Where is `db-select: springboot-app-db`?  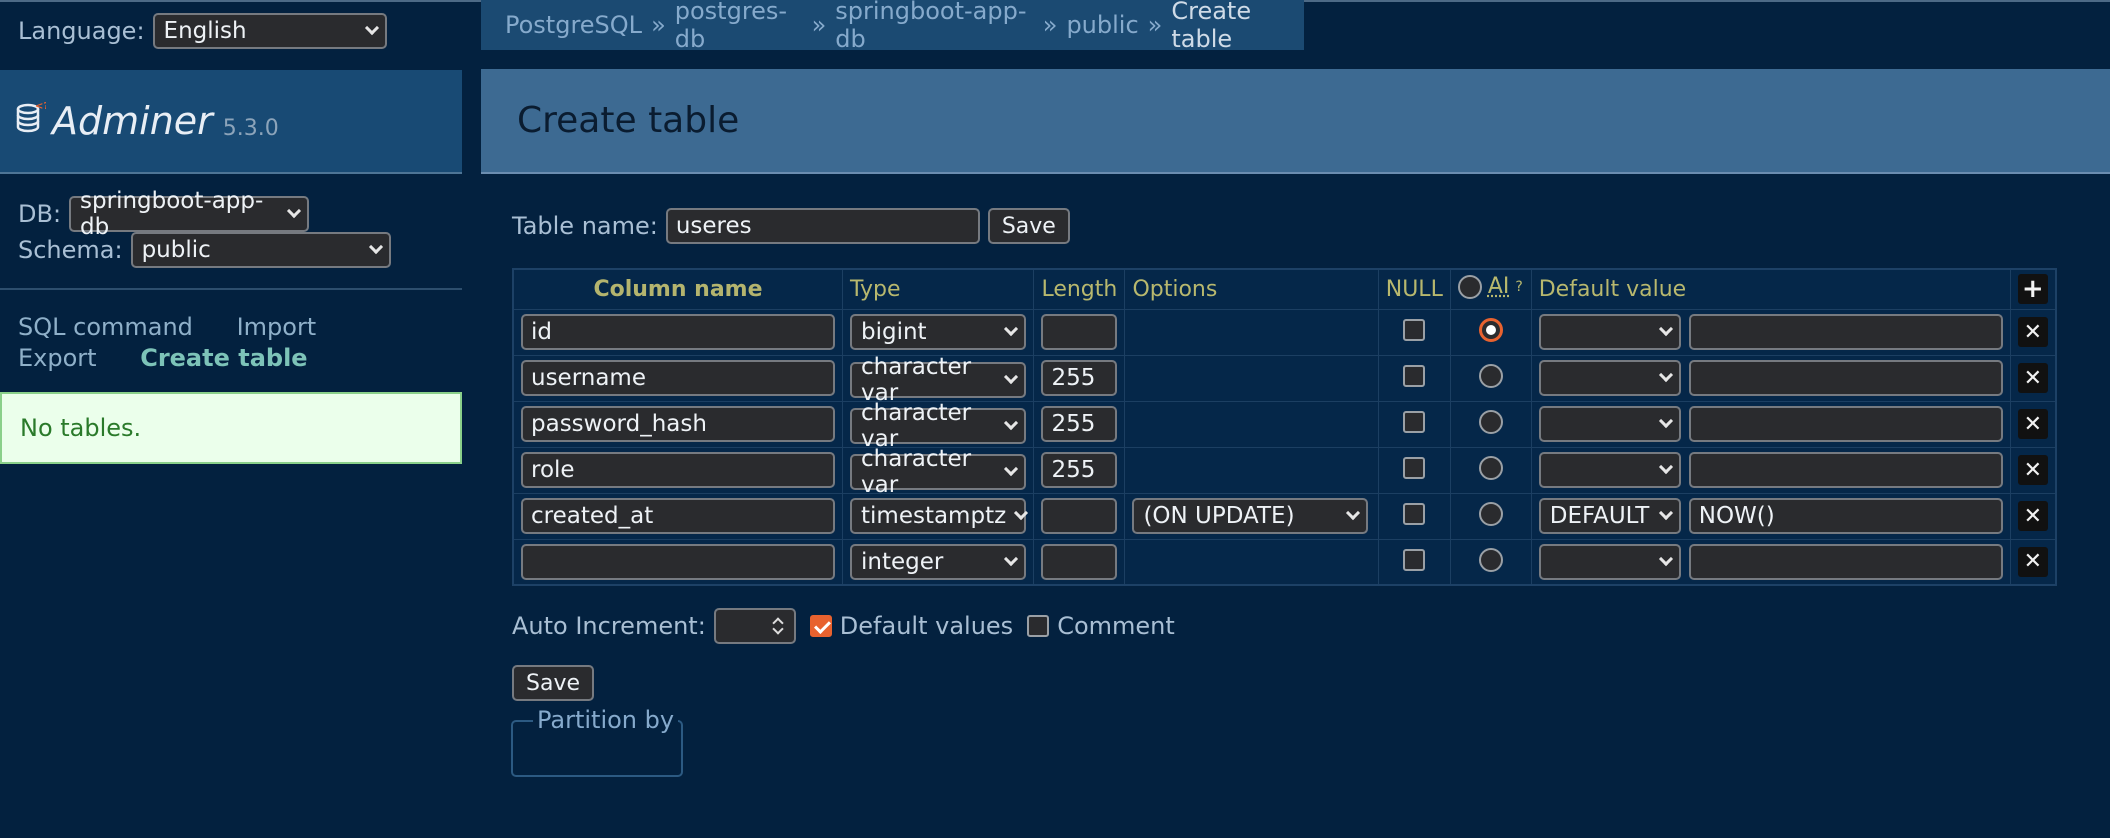
db-select: springboot-app-db is located at coordinates (189, 214).